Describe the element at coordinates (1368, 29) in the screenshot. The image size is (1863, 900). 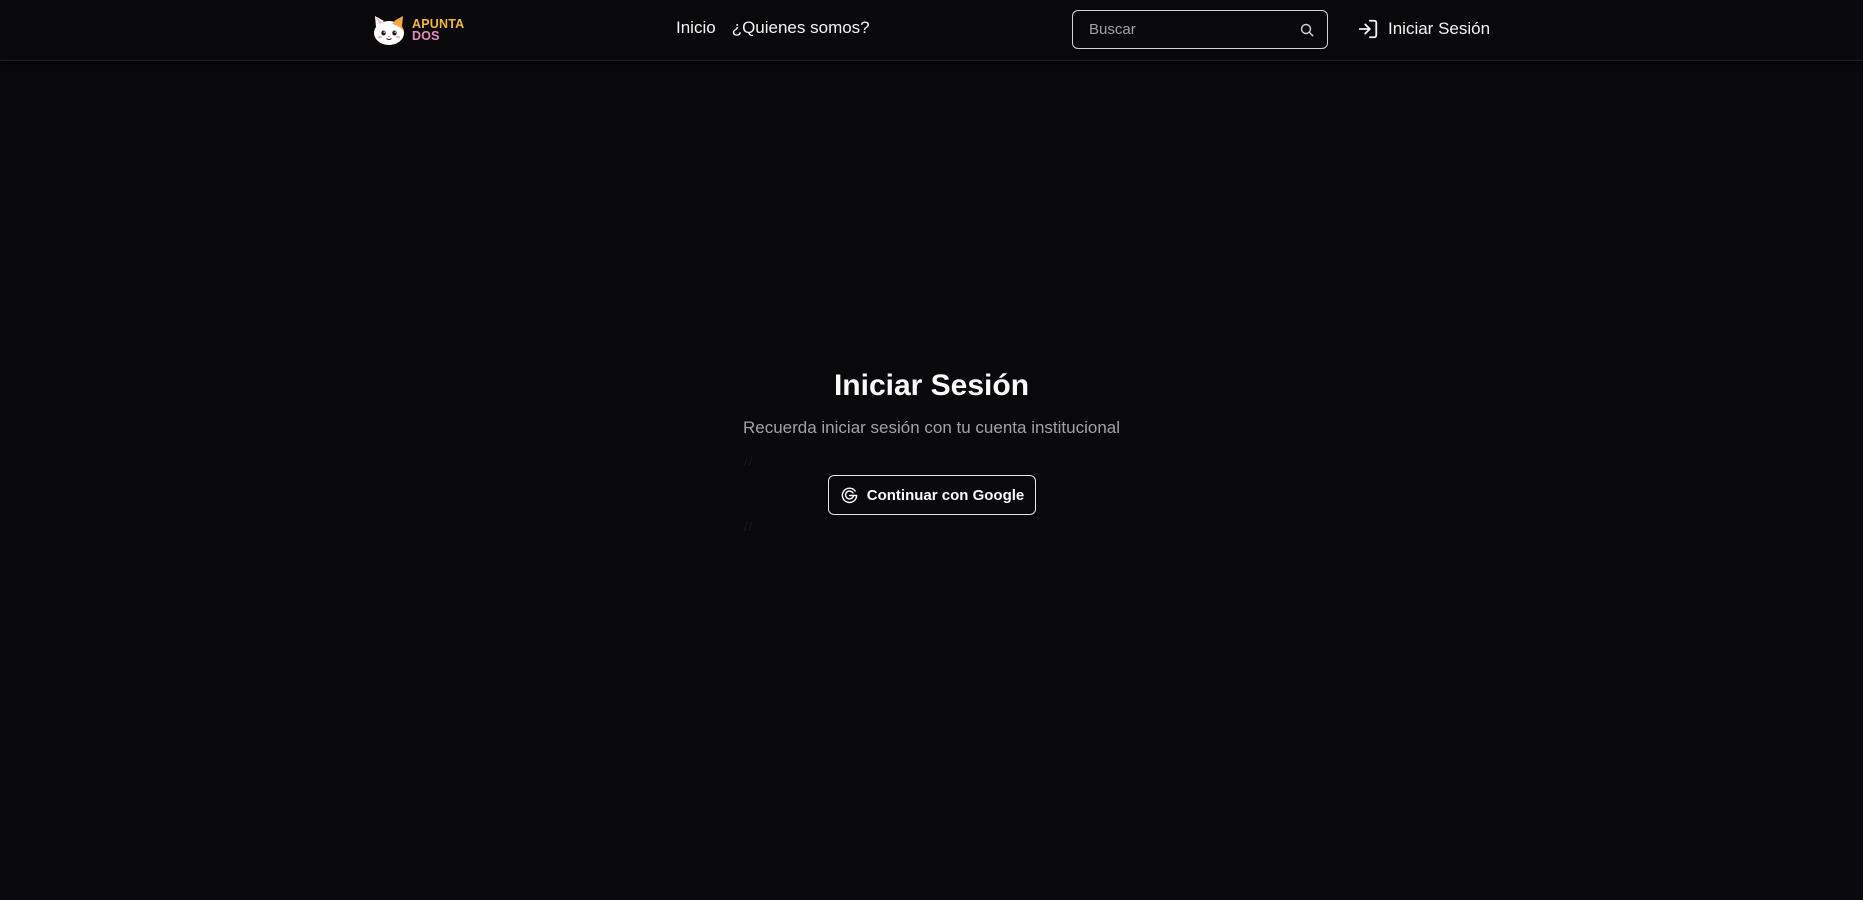
I see `log-in-icon` at that location.